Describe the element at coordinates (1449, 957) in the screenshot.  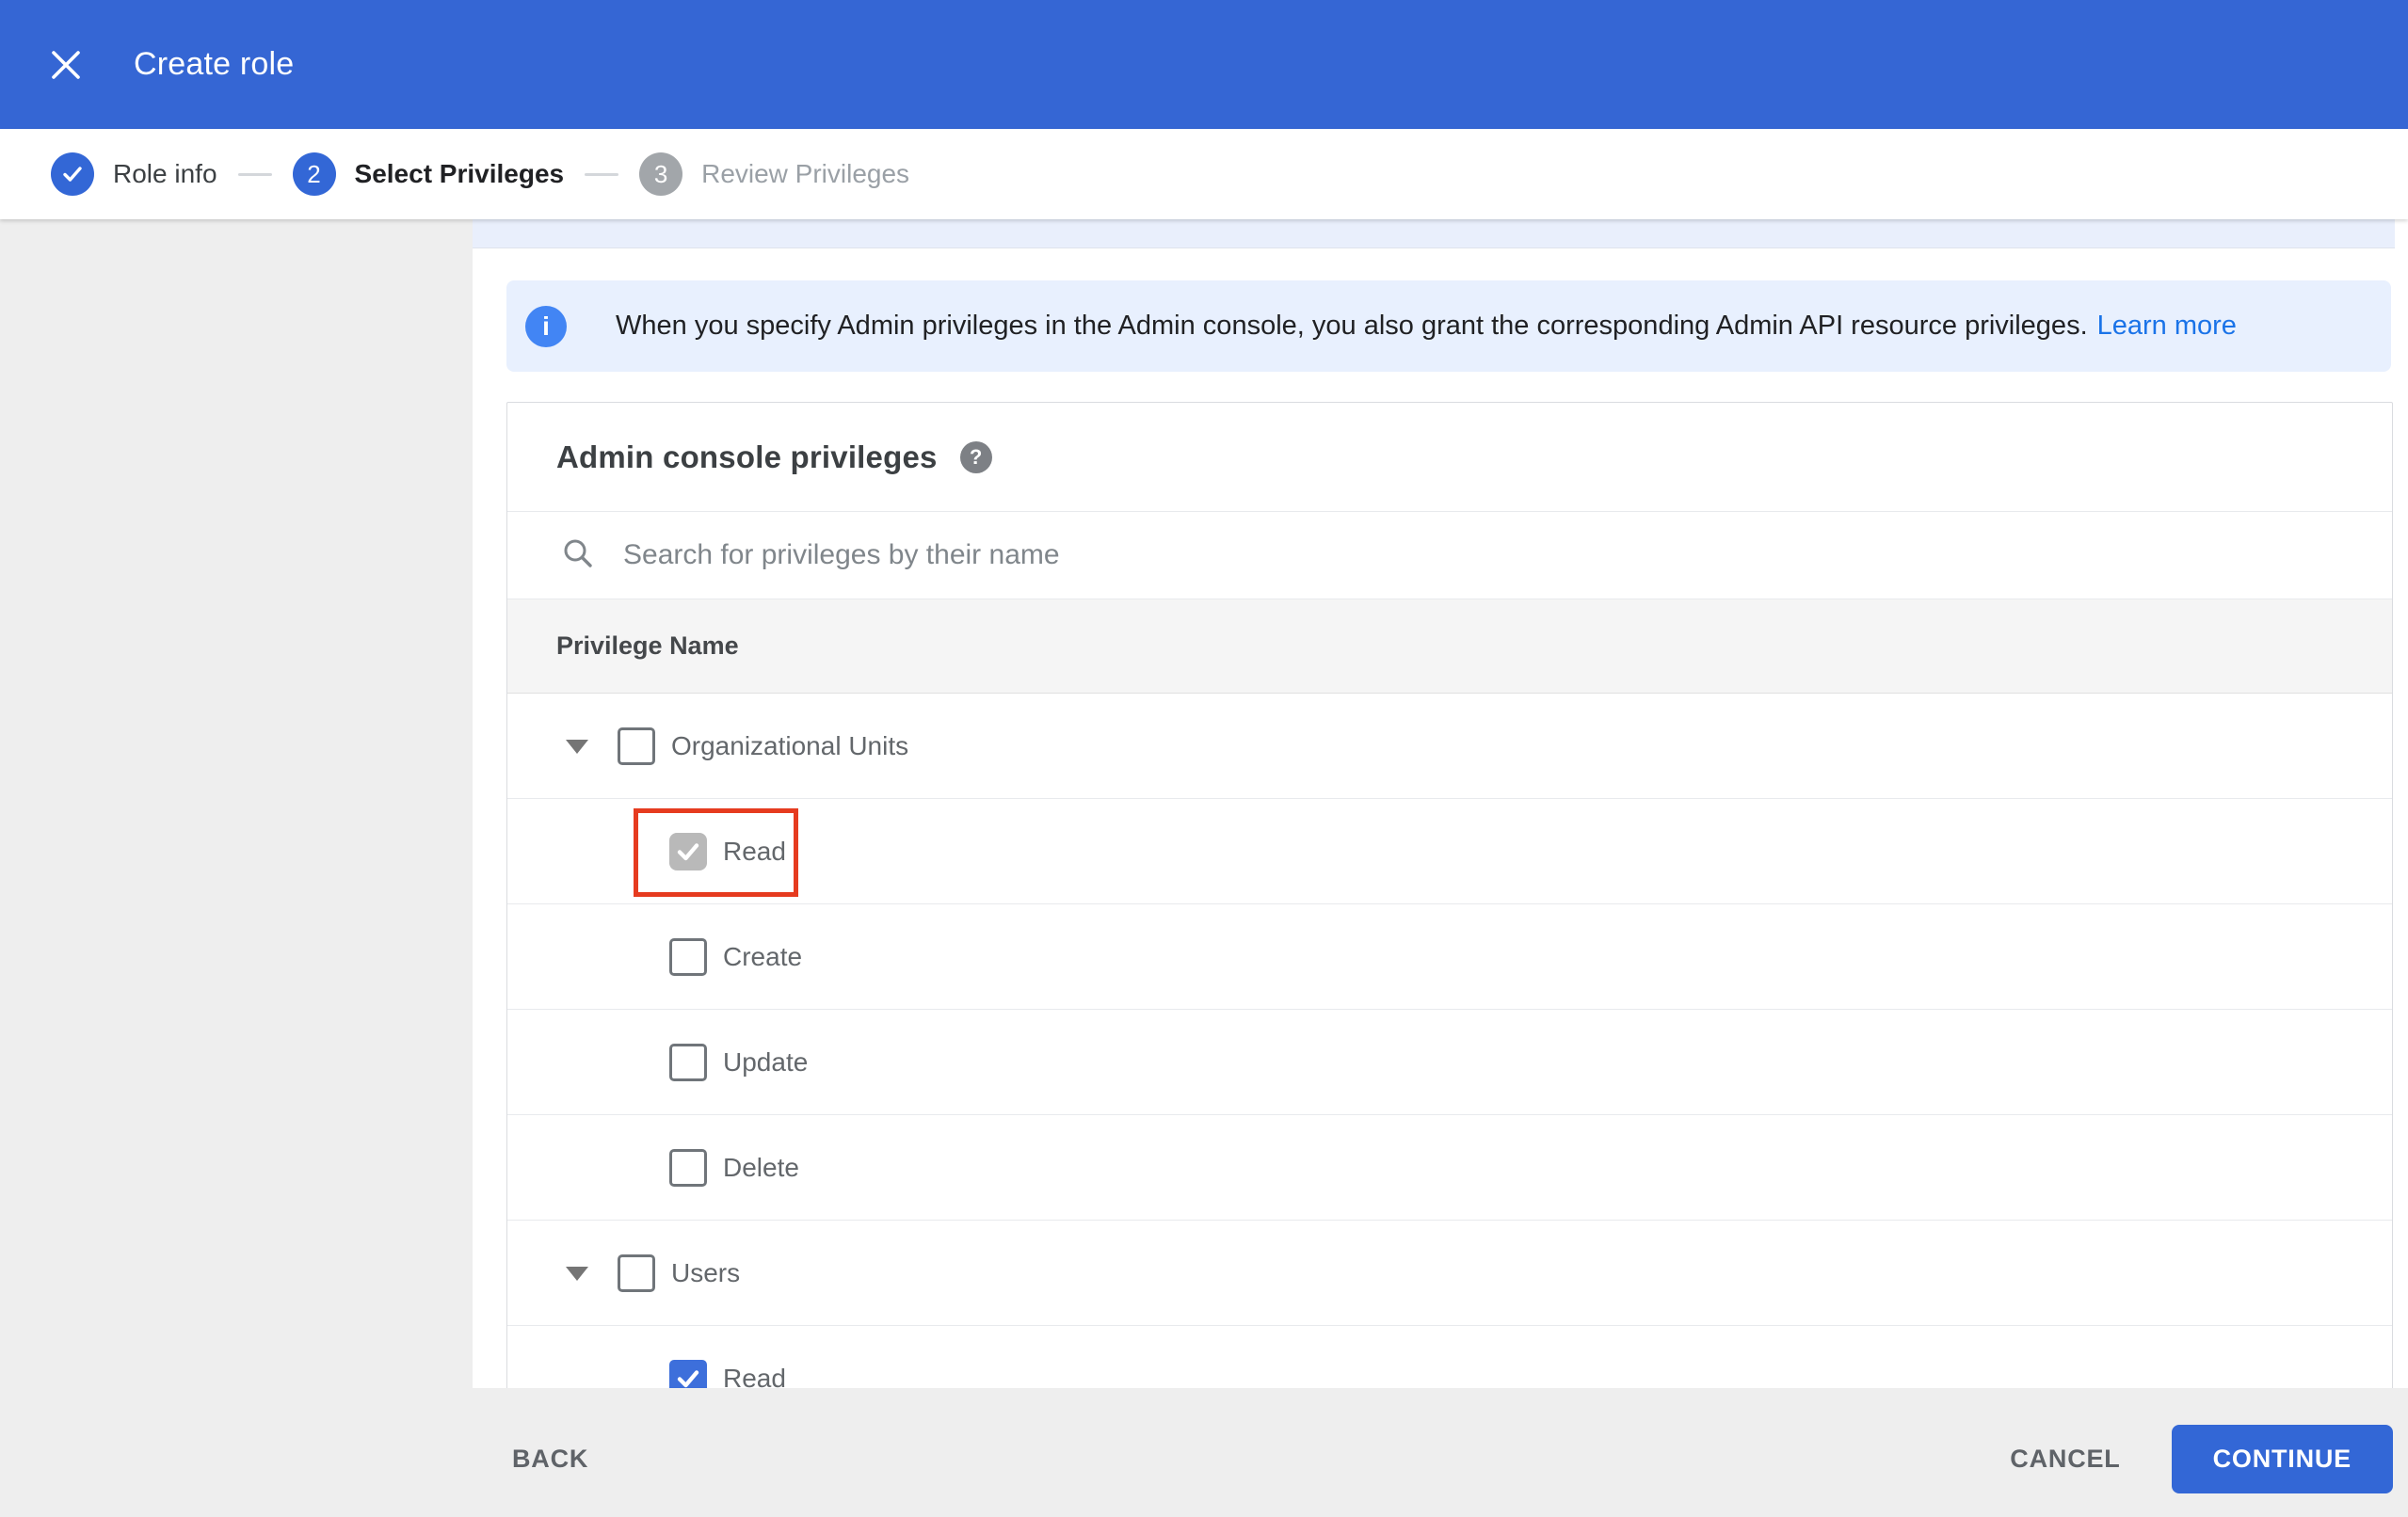
I see `privilege-row: Create` at that location.